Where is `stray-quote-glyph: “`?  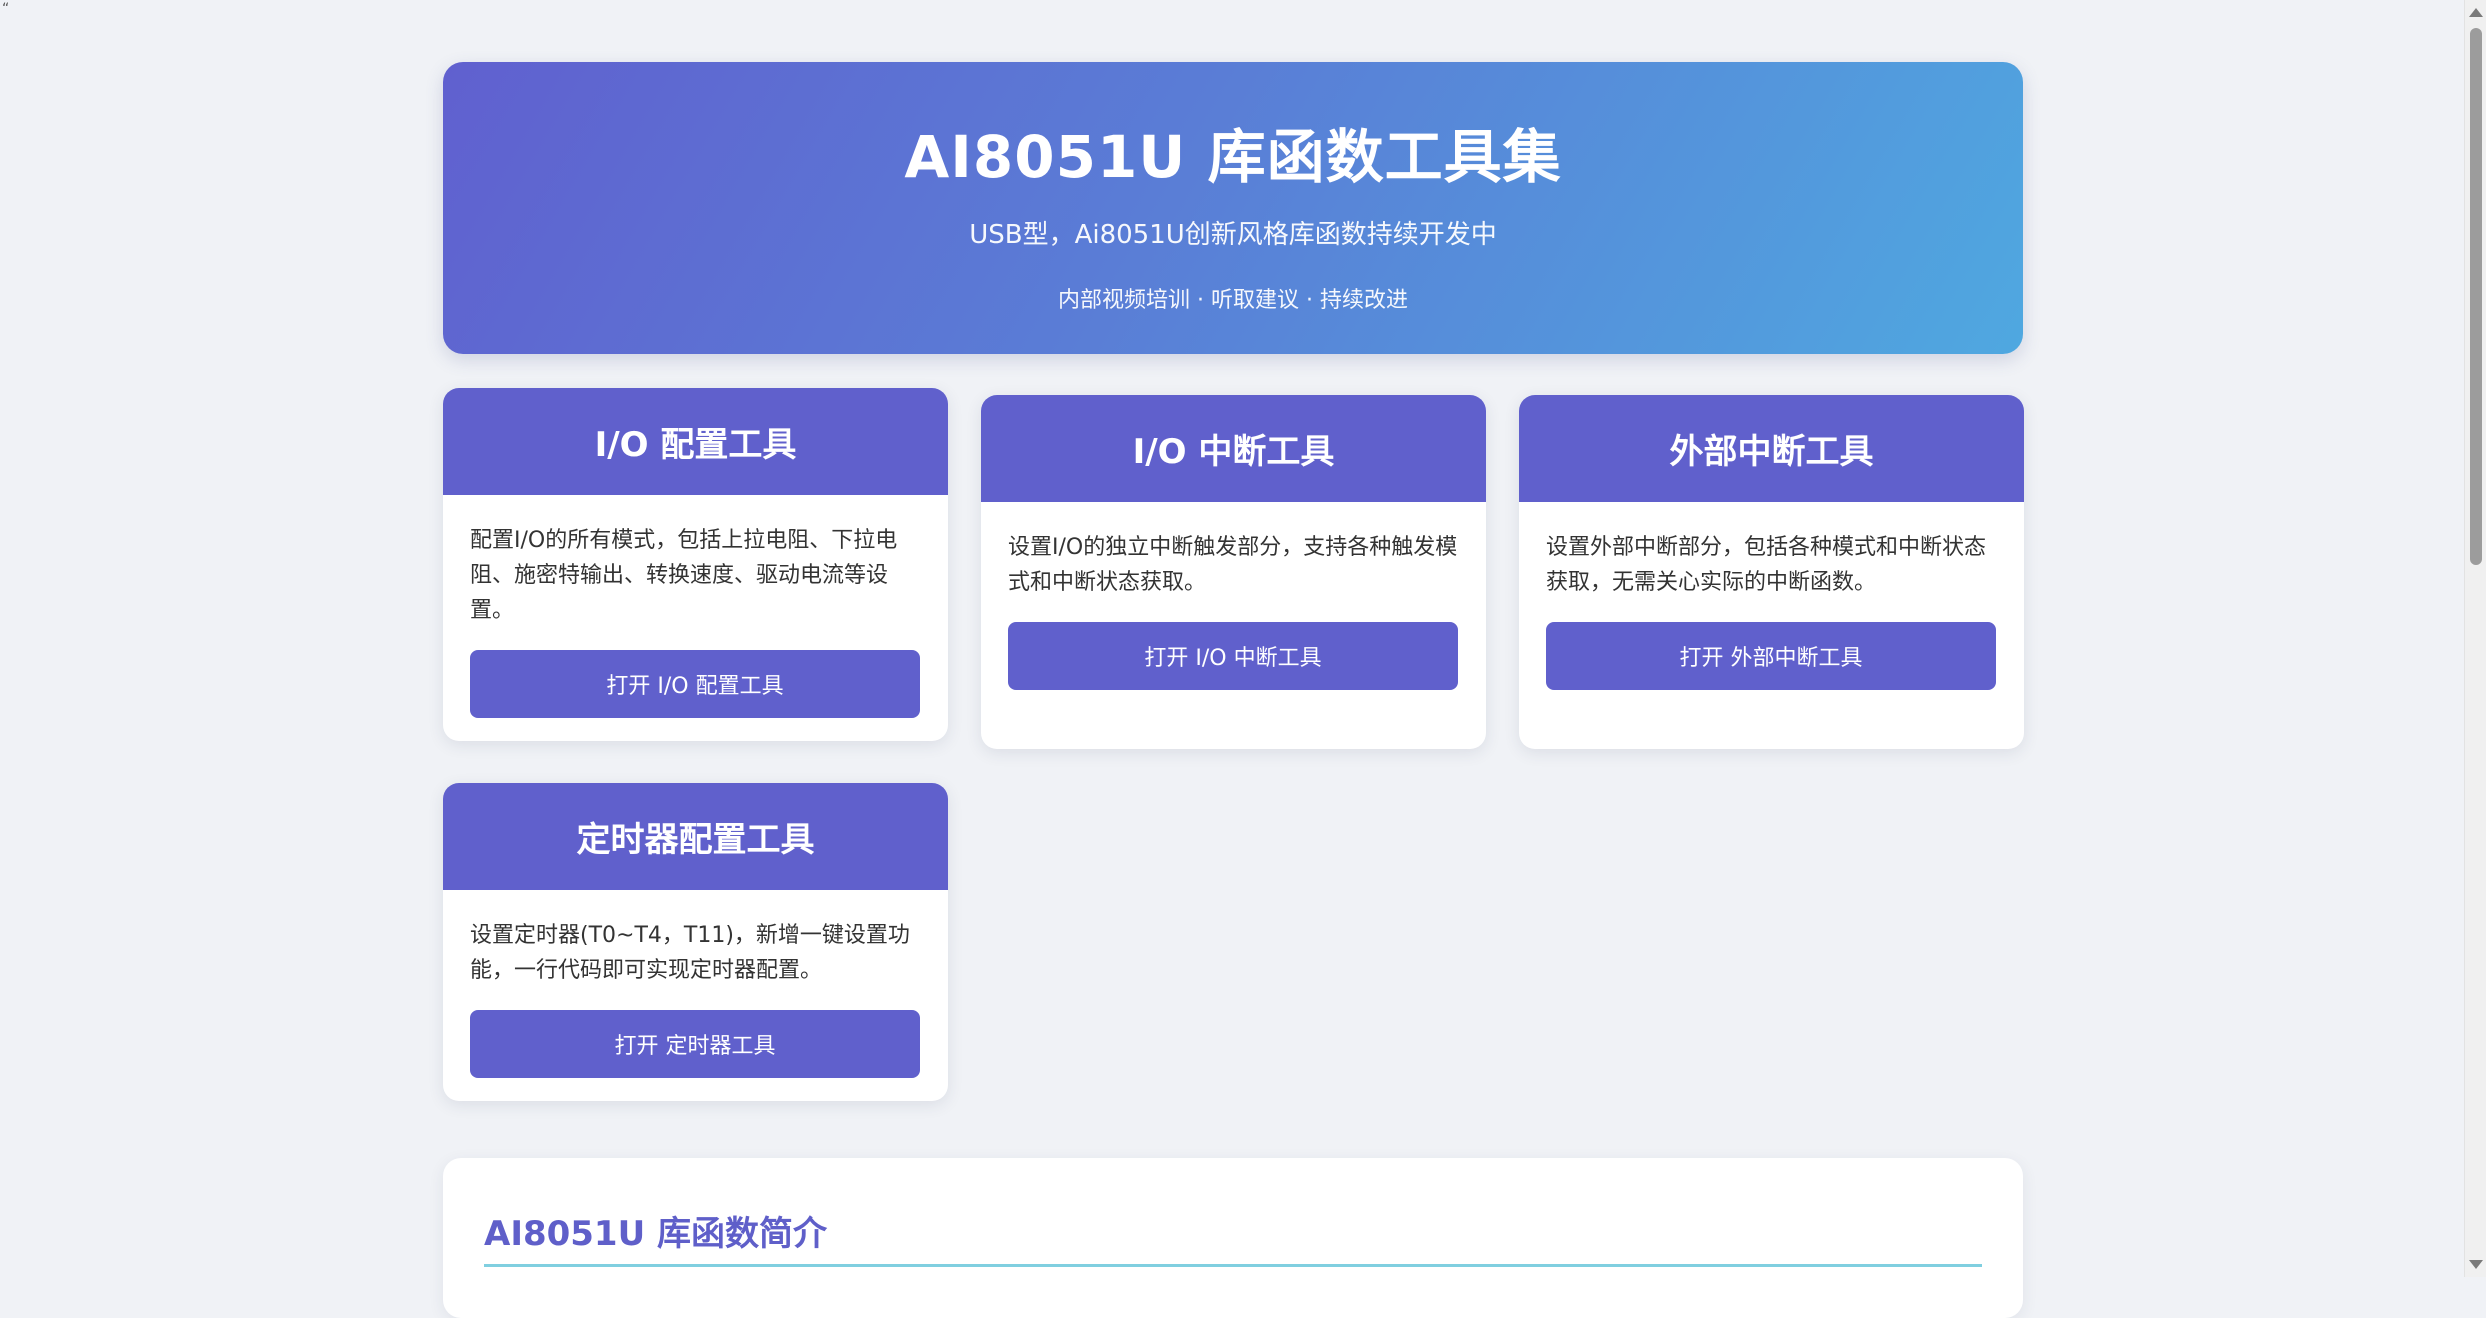 stray-quote-glyph: “ is located at coordinates (6, 9).